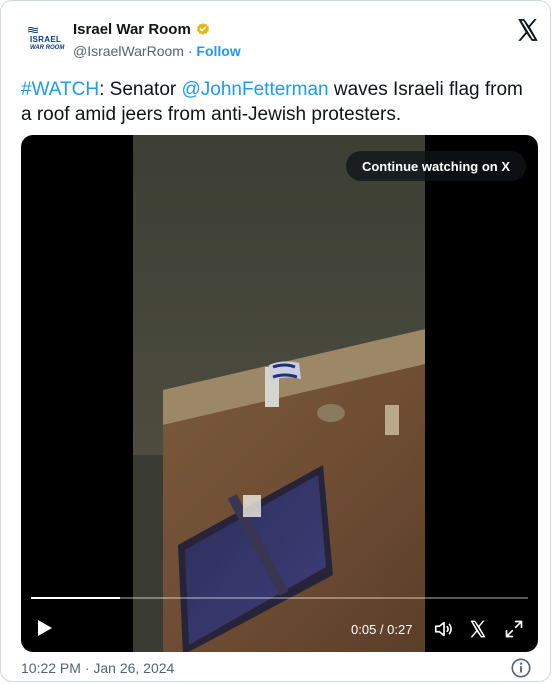  What do you see at coordinates (202, 28) in the screenshot?
I see `verified-badge-icon` at bounding box center [202, 28].